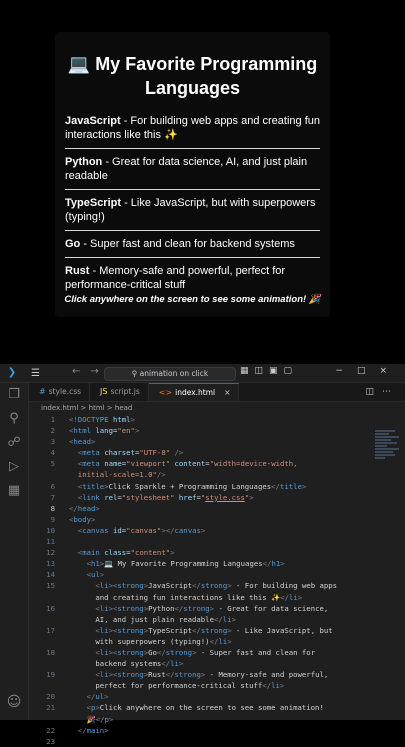 This screenshot has width=405, height=747. I want to click on split-editor-icon: ◫⋯, so click(385, 392).